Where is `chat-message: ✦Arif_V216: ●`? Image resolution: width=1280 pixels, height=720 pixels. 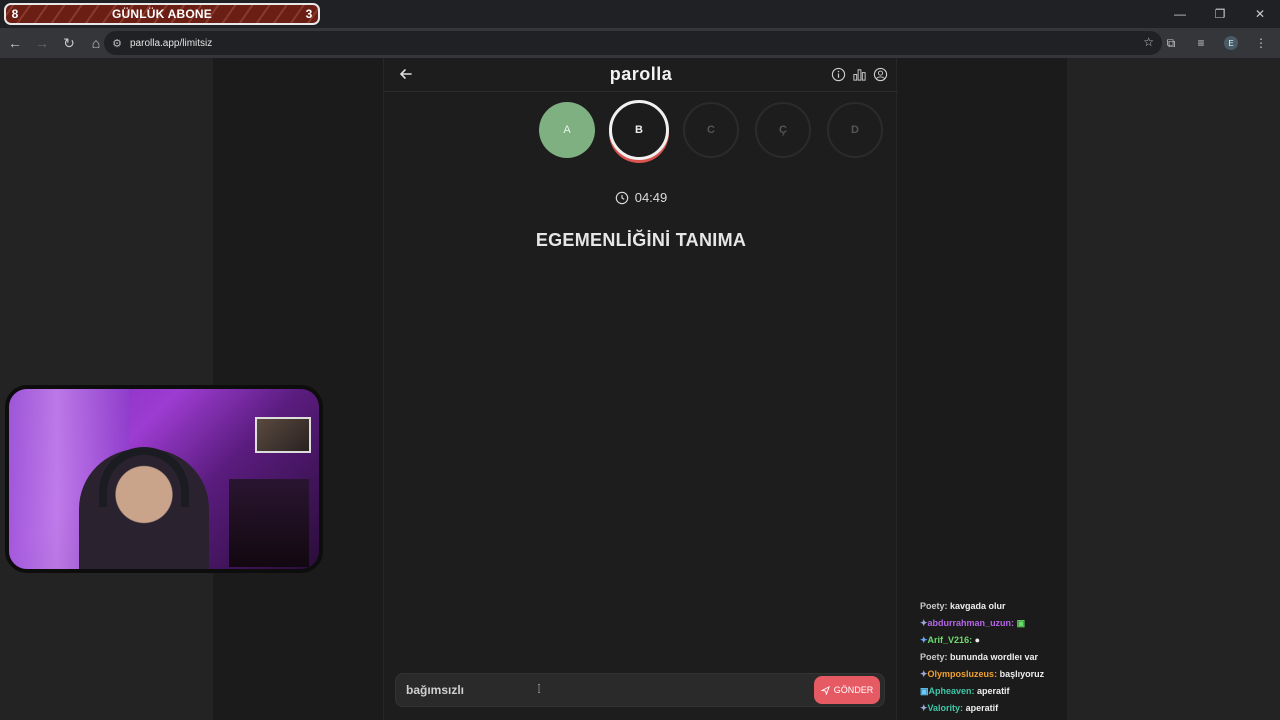
chat-message: ✦Arif_V216: ● is located at coordinates (950, 640).